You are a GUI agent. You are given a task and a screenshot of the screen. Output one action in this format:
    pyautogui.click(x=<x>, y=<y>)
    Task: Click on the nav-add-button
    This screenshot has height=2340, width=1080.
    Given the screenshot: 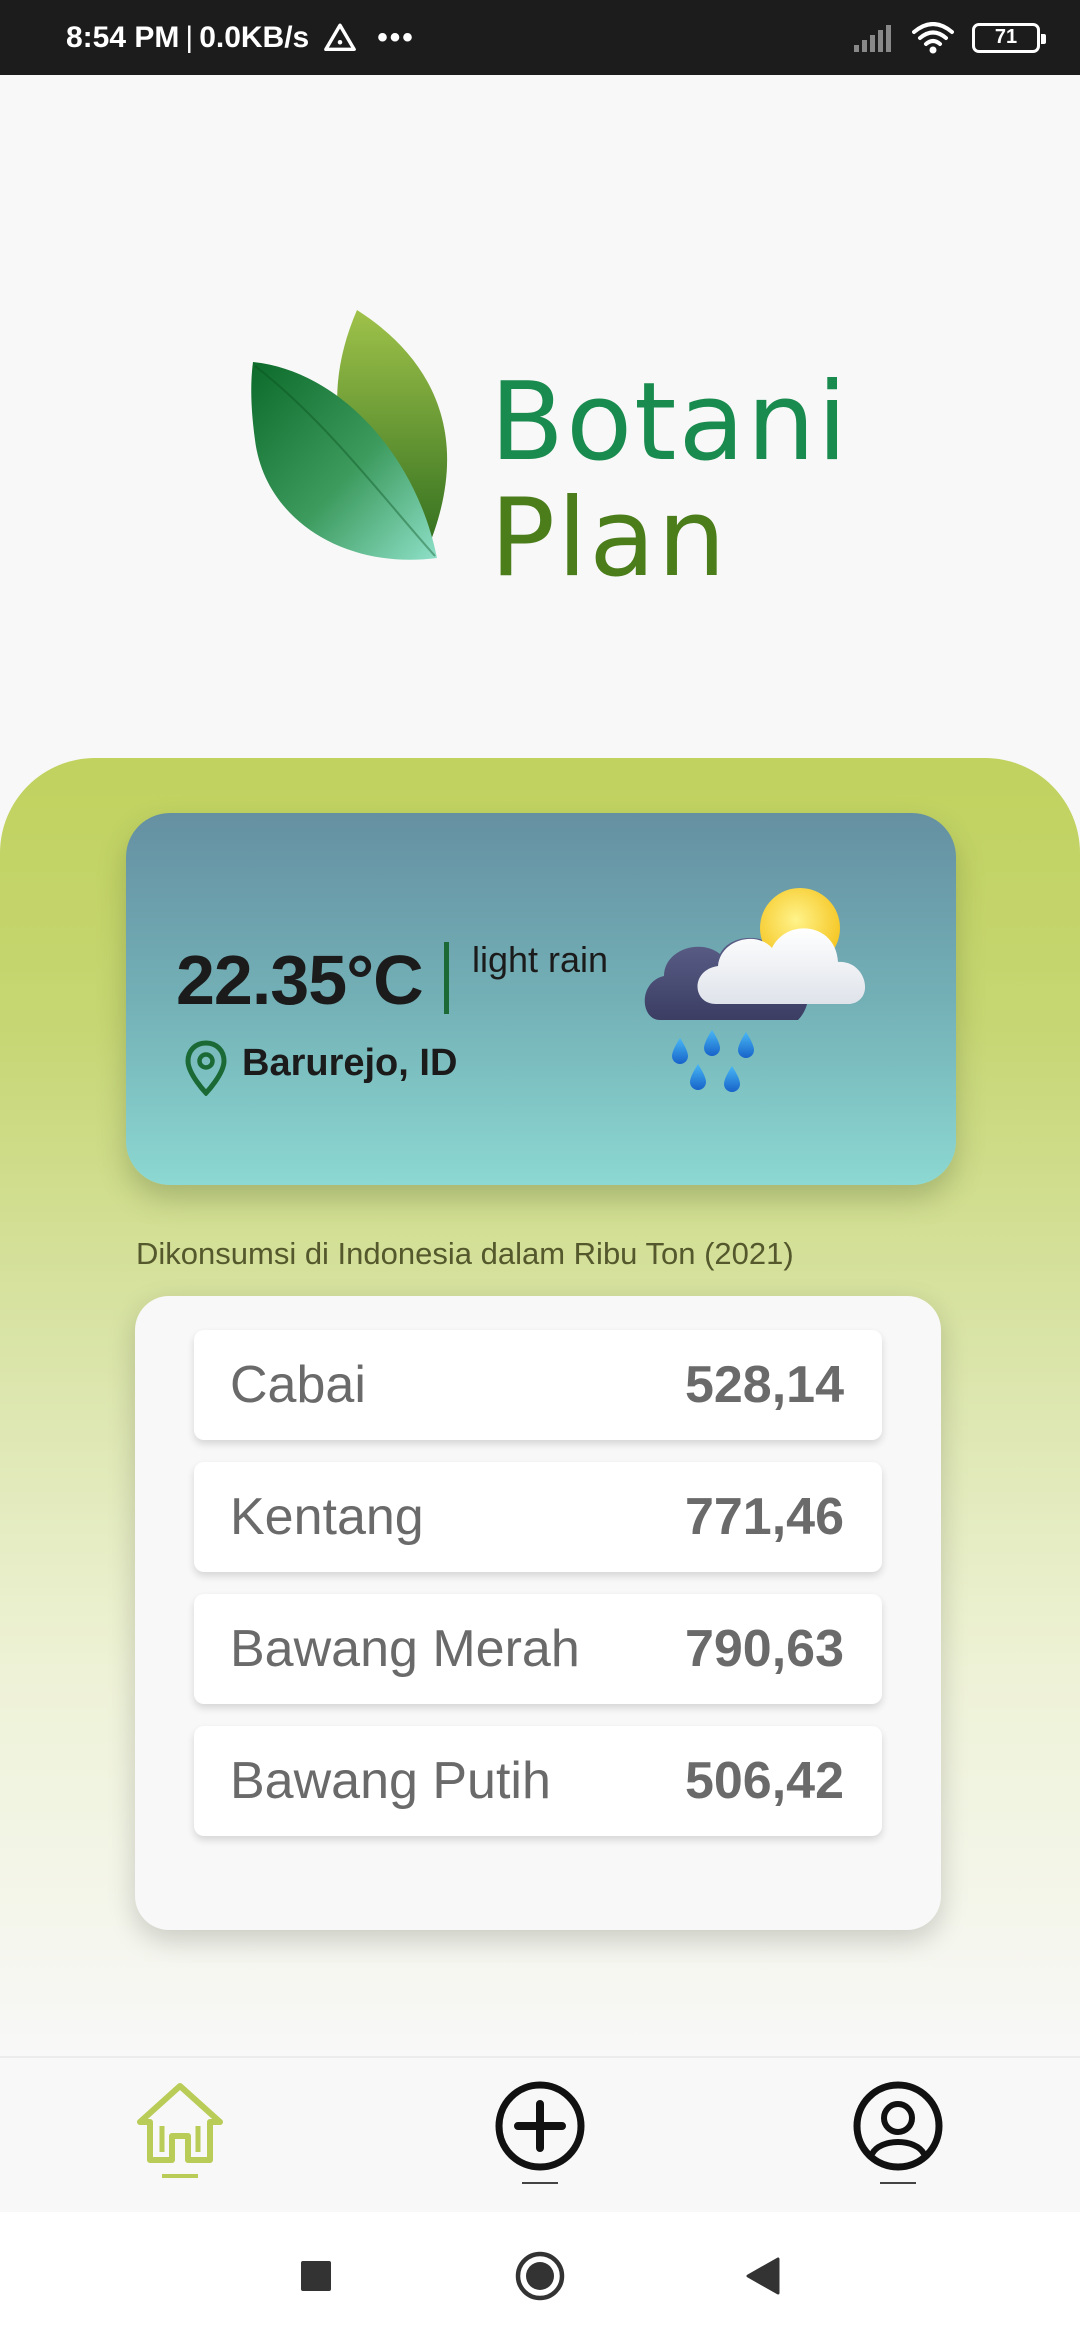 What is the action you would take?
    pyautogui.click(x=540, y=2135)
    